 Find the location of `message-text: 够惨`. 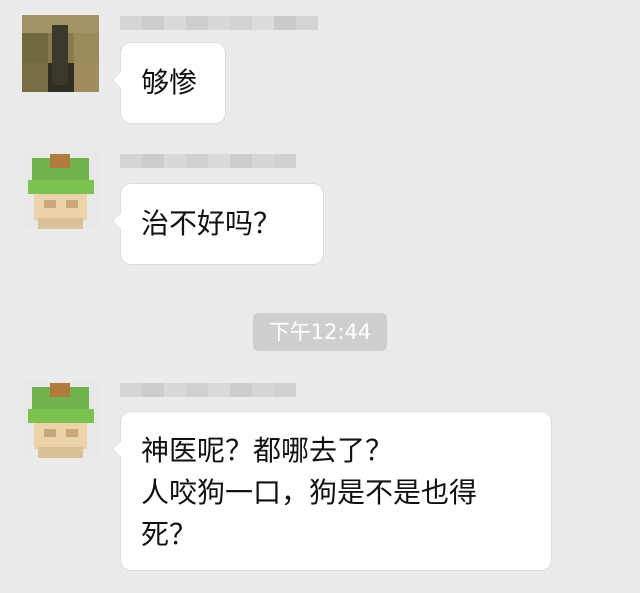

message-text: 够惨 is located at coordinates (169, 82).